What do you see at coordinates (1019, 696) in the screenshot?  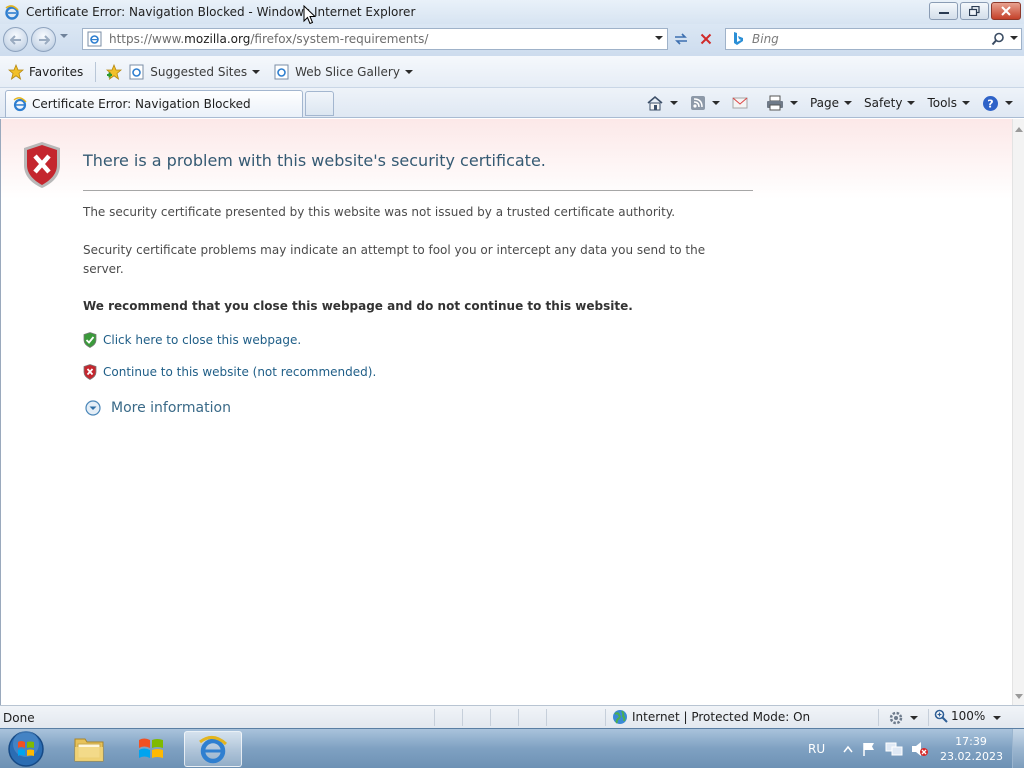 I see `scroll-down-arrow-icon` at bounding box center [1019, 696].